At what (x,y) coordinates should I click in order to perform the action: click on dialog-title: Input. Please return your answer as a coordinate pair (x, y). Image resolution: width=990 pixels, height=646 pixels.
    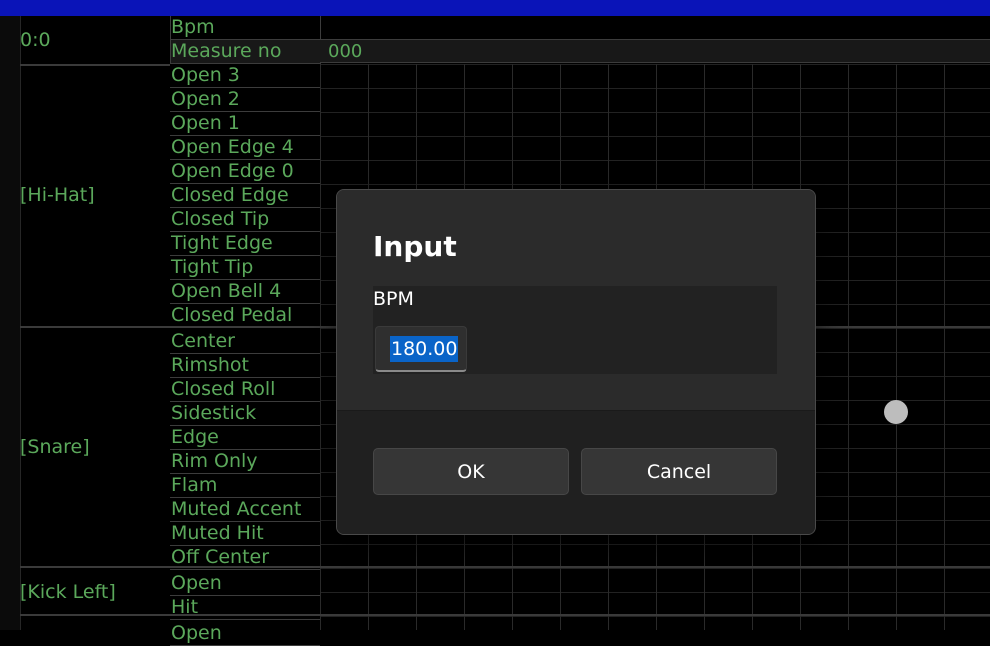
    Looking at the image, I should click on (415, 246).